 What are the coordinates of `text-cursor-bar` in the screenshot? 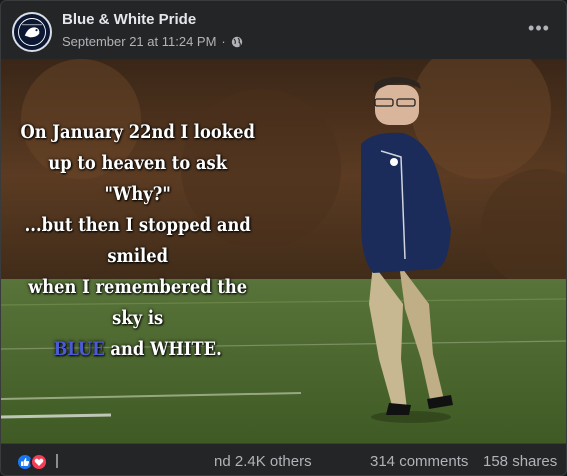 It's located at (57, 461).